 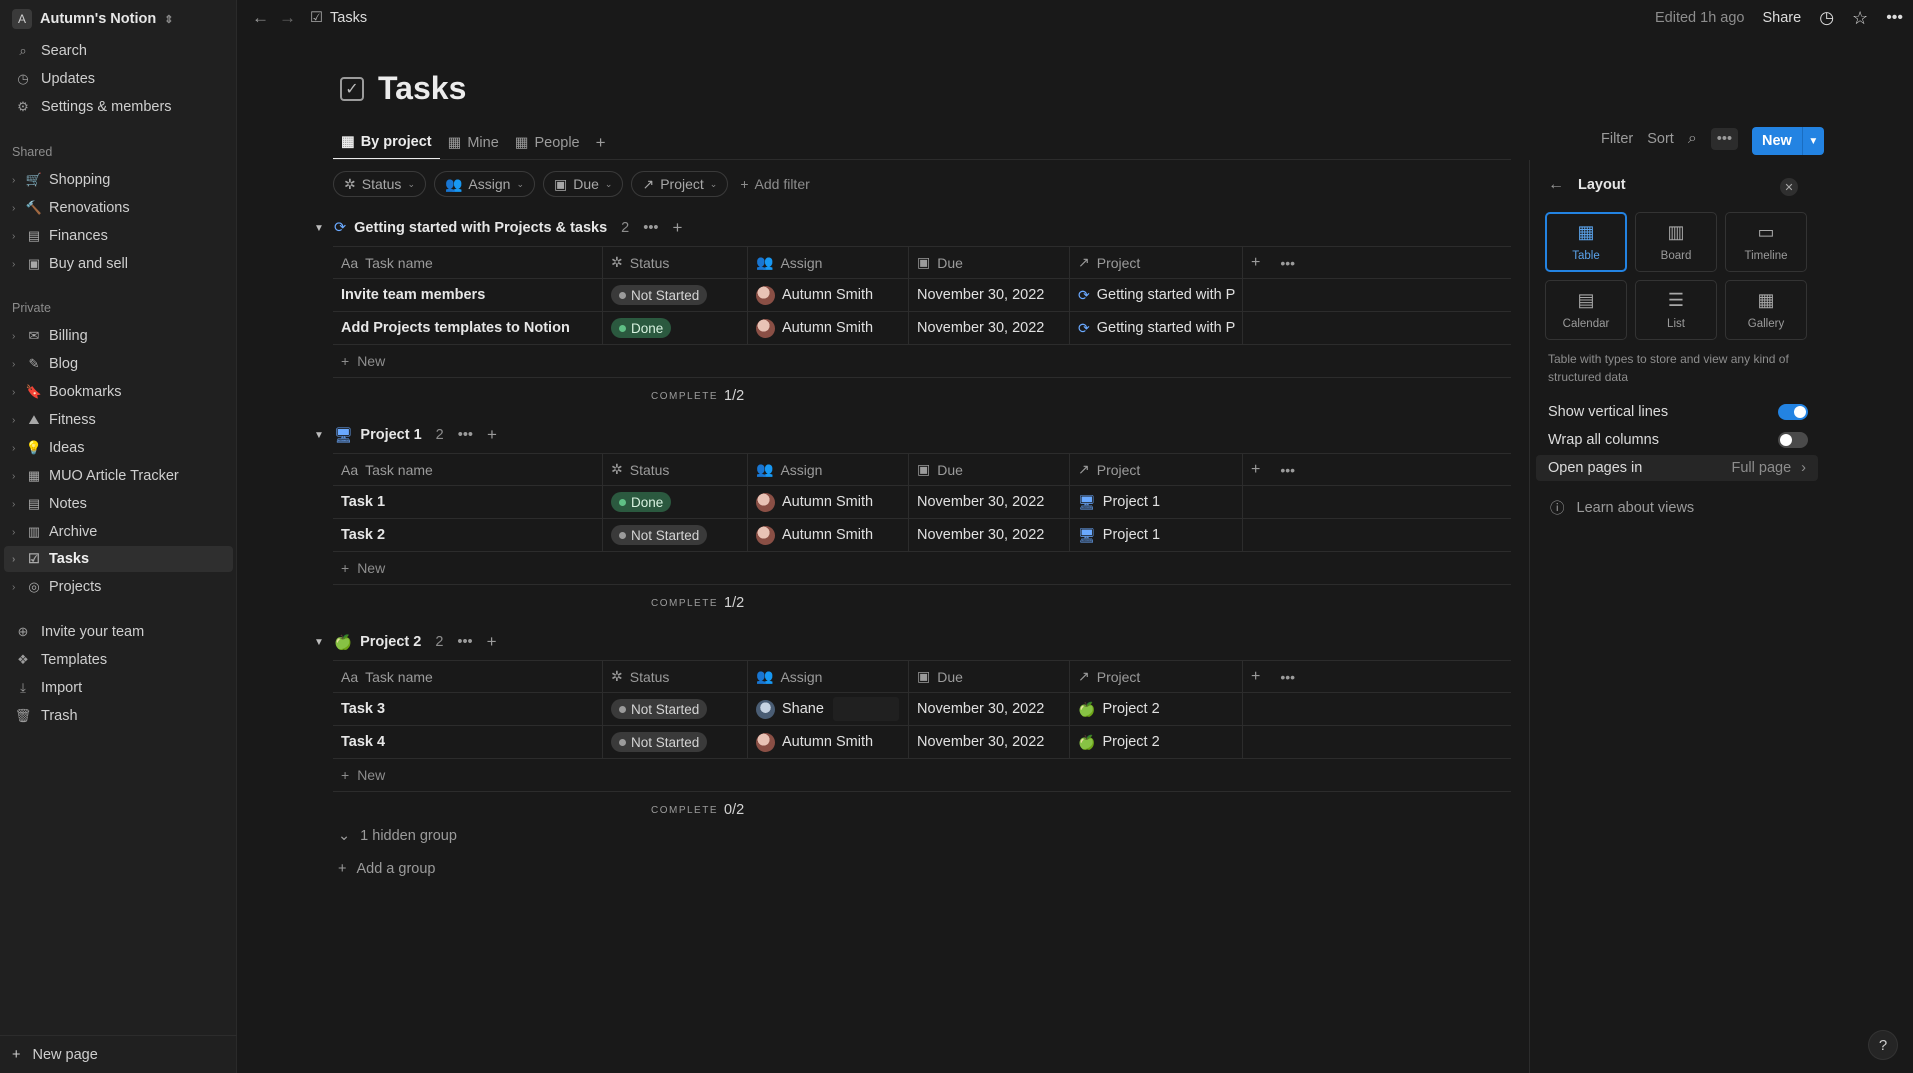 What do you see at coordinates (547, 143) in the screenshot?
I see `tab-people: ▦ People` at bounding box center [547, 143].